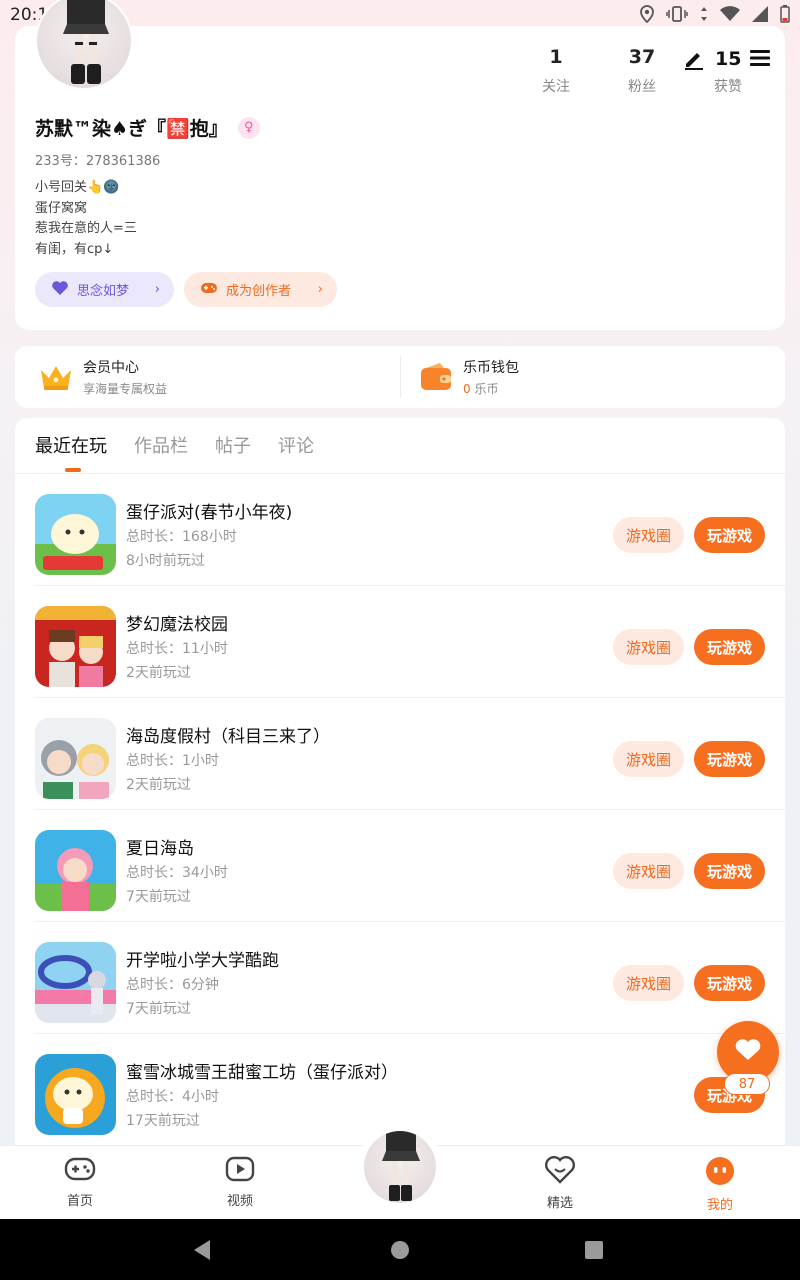 The height and width of the screenshot is (1280, 800). I want to click on game-row: 夏日海岛 总时长：34小时 7天前玩过 游戏圈 玩游戏, so click(400, 866).